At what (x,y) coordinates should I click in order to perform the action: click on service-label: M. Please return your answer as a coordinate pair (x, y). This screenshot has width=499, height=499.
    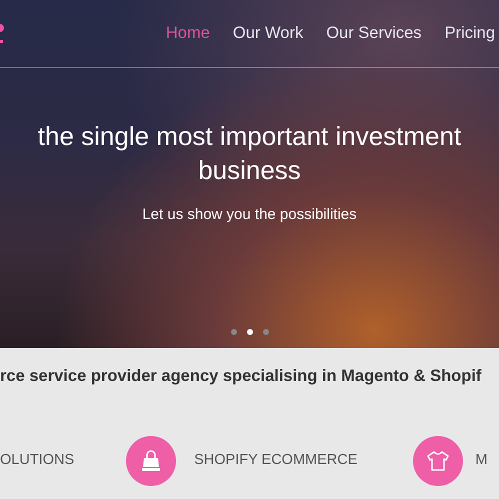
    Looking at the image, I should click on (481, 460).